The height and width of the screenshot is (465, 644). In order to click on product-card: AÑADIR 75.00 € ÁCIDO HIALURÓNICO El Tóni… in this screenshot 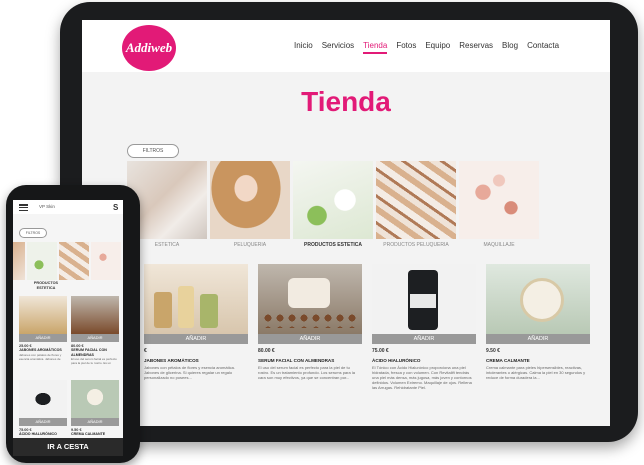, I will do `click(424, 329)`.